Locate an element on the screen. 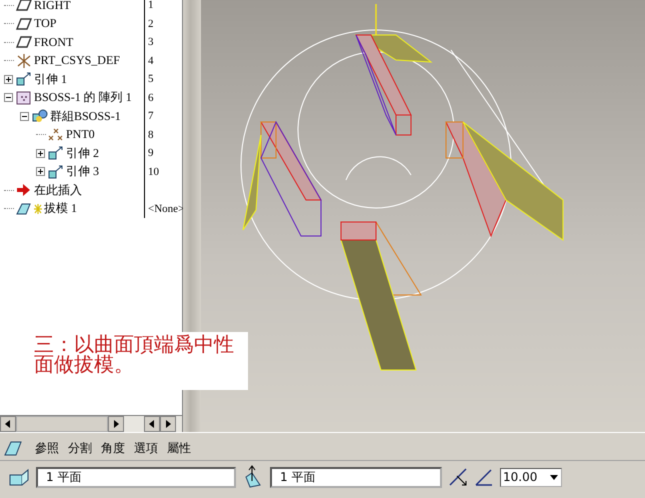  datum-point-icon is located at coordinates (56, 135).